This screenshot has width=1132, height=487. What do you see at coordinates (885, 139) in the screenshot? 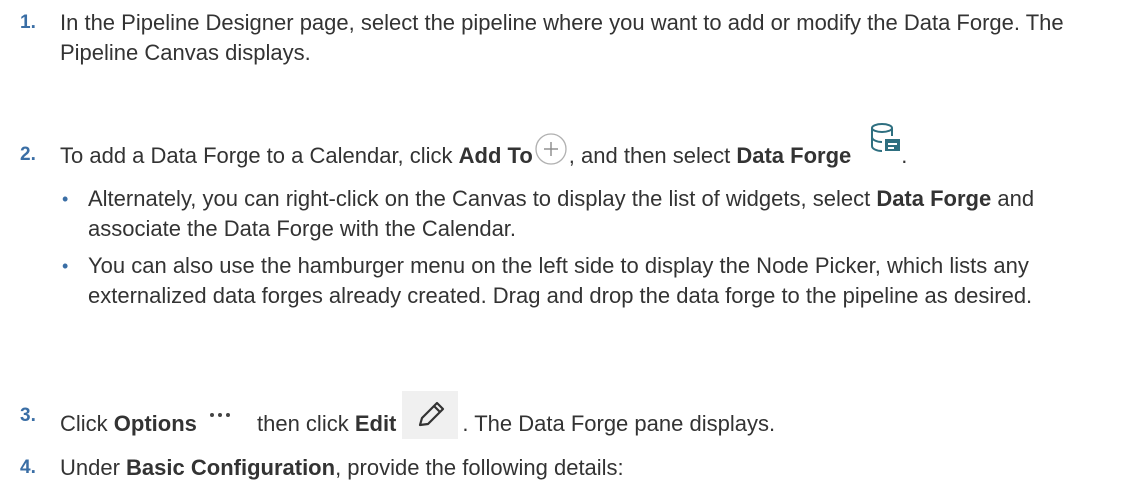
I see `data-forge-database-icon` at bounding box center [885, 139].